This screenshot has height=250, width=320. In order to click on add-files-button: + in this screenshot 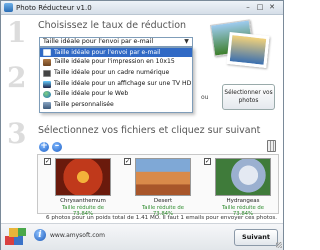, I will do `click(44, 147)`.